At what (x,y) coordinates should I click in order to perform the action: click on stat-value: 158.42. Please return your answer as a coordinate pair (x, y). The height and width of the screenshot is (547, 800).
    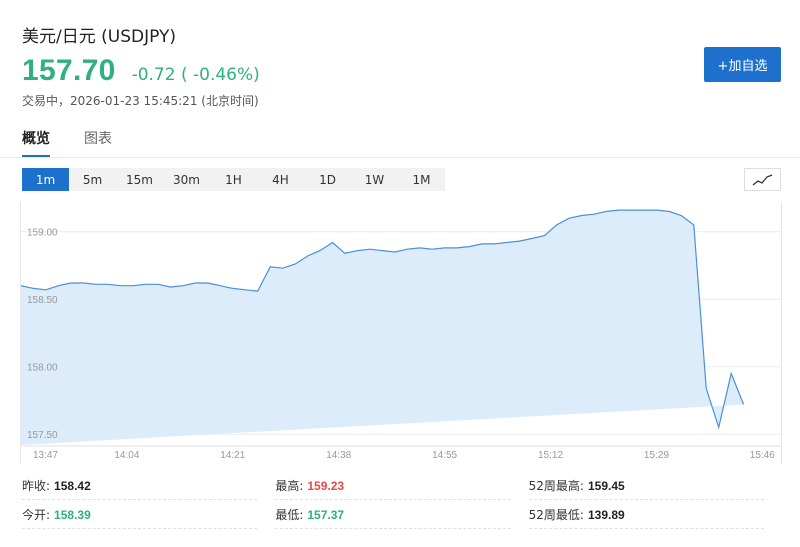
    Looking at the image, I should click on (72, 485).